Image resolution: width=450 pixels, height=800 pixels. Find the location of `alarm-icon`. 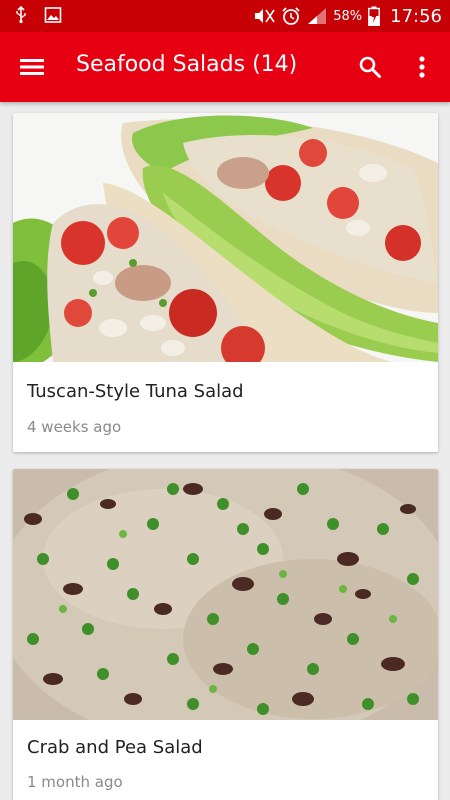

alarm-icon is located at coordinates (291, 16).